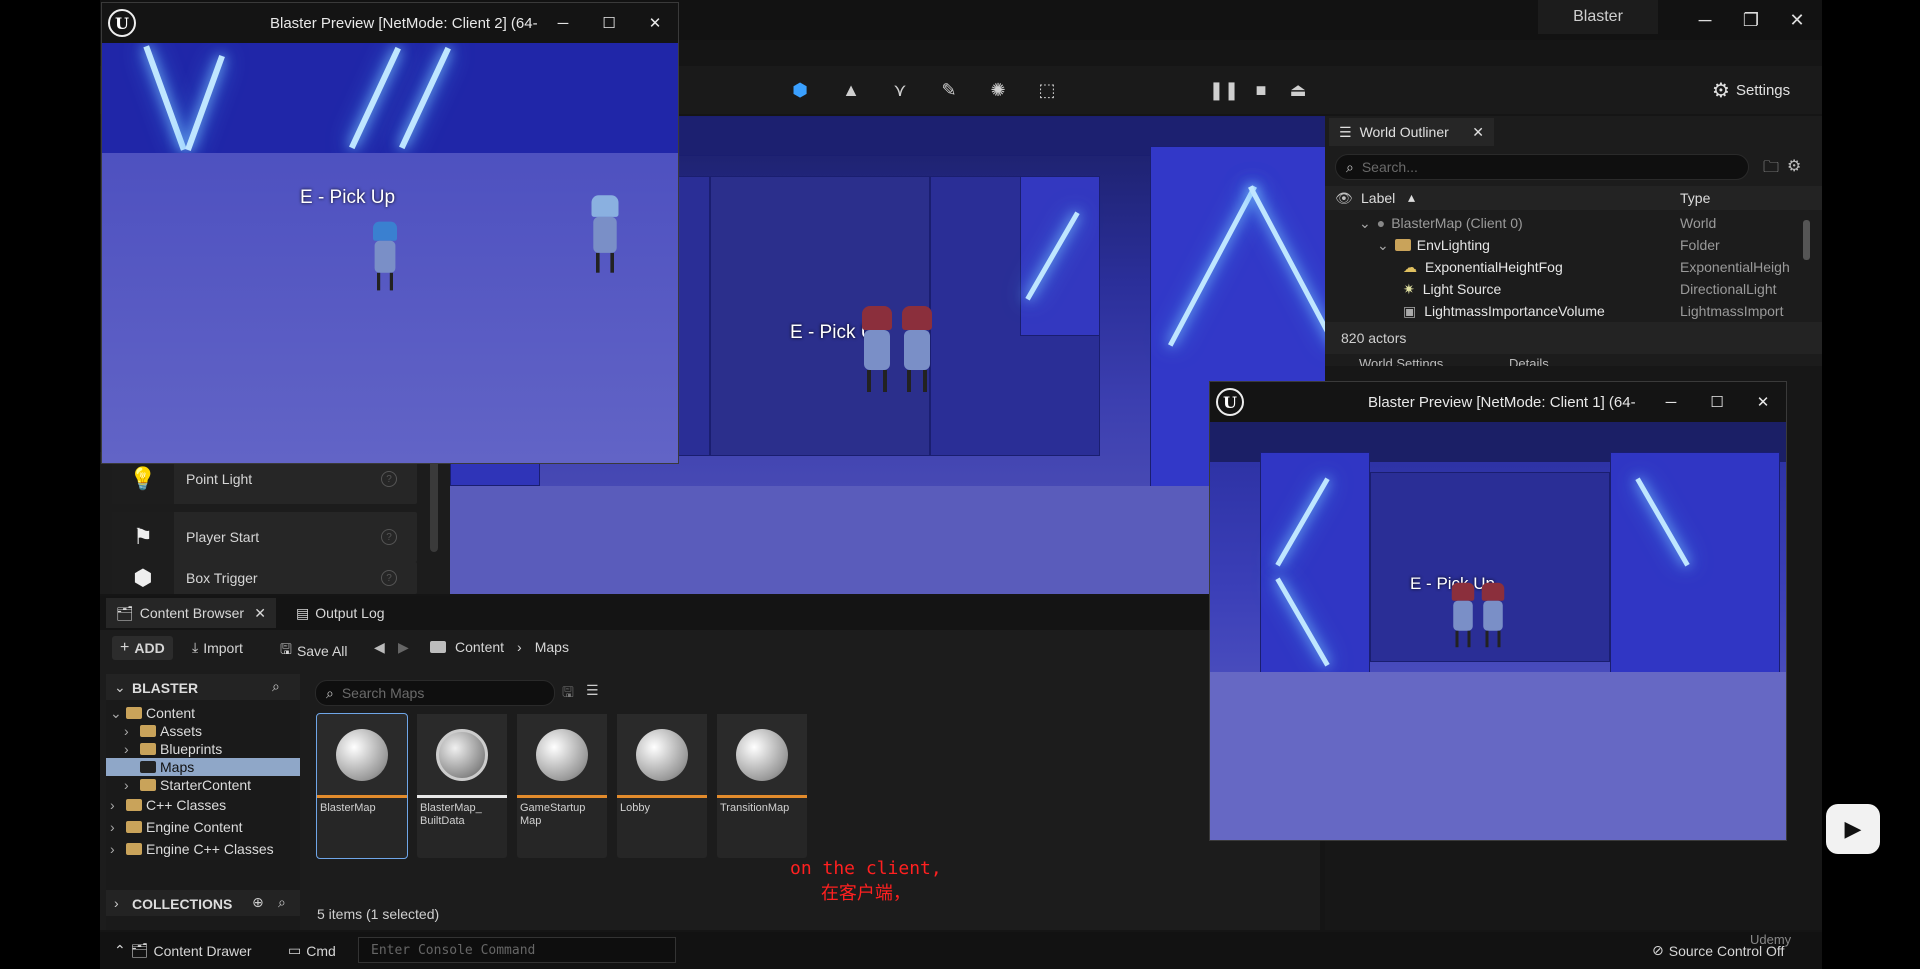 The width and height of the screenshot is (1920, 969). I want to click on import-button: ⤓ Import, so click(217, 647).